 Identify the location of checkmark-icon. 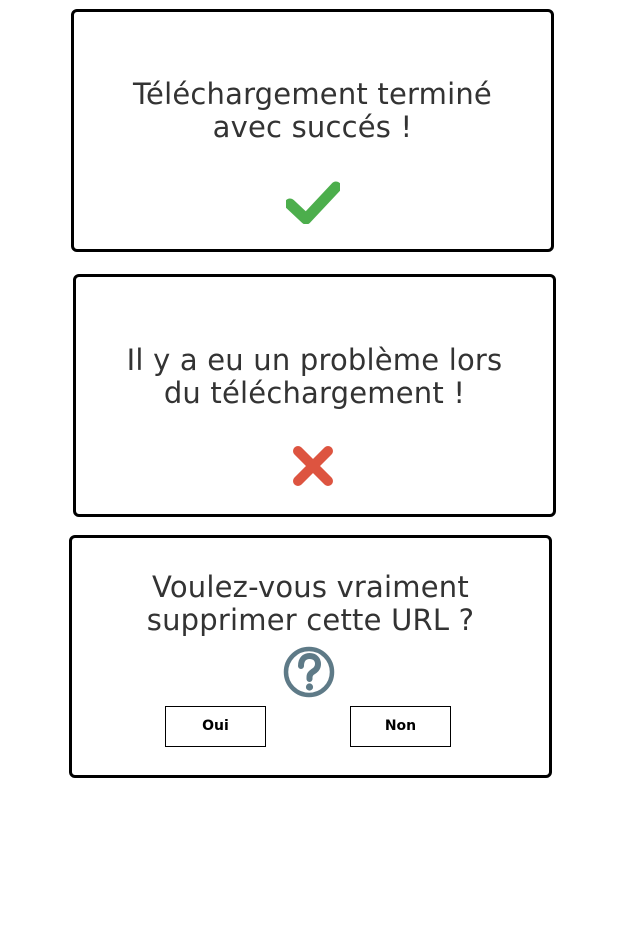
(313, 202).